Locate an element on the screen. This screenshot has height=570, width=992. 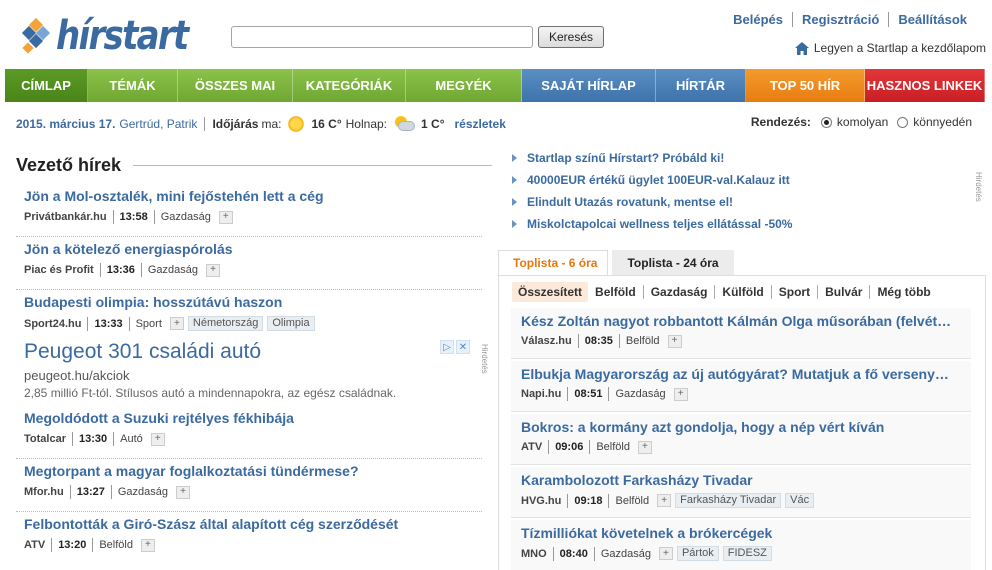
news-source: Totalcar is located at coordinates (45, 439).